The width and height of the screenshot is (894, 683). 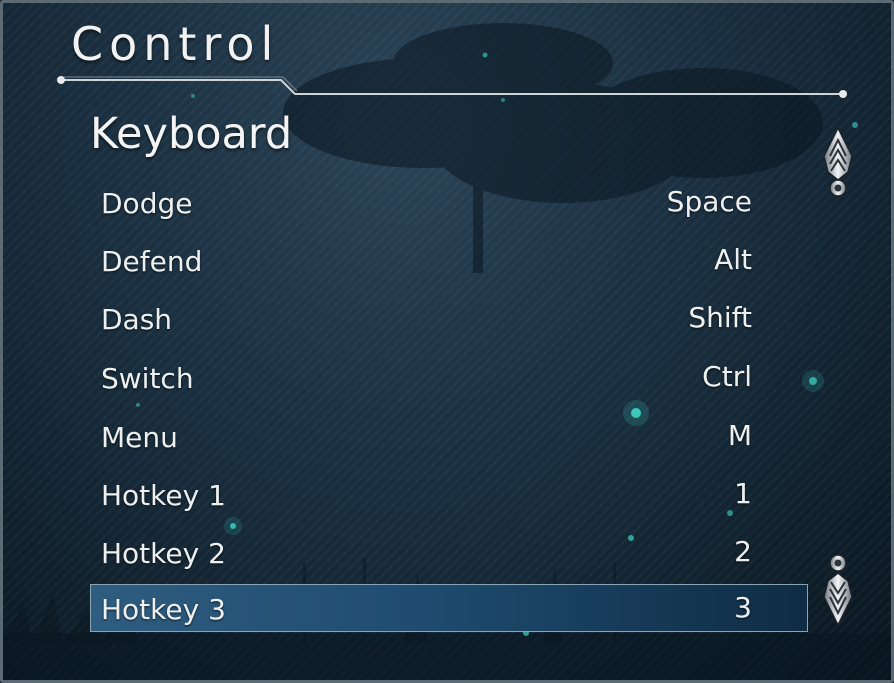 I want to click on binding-row-hotkey-3: Hotkey 3 3, so click(x=449, y=608).